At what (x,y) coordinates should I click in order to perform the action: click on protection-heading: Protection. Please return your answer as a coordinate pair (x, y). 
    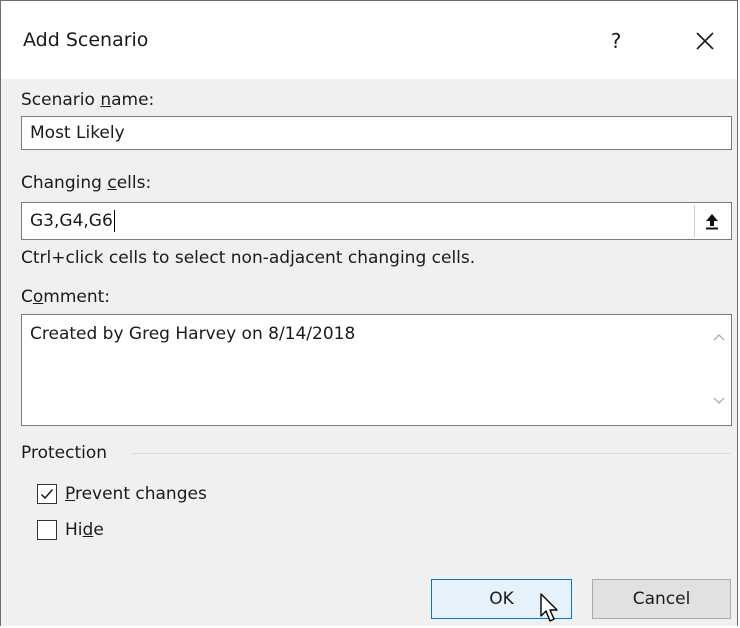
    Looking at the image, I should click on (64, 453).